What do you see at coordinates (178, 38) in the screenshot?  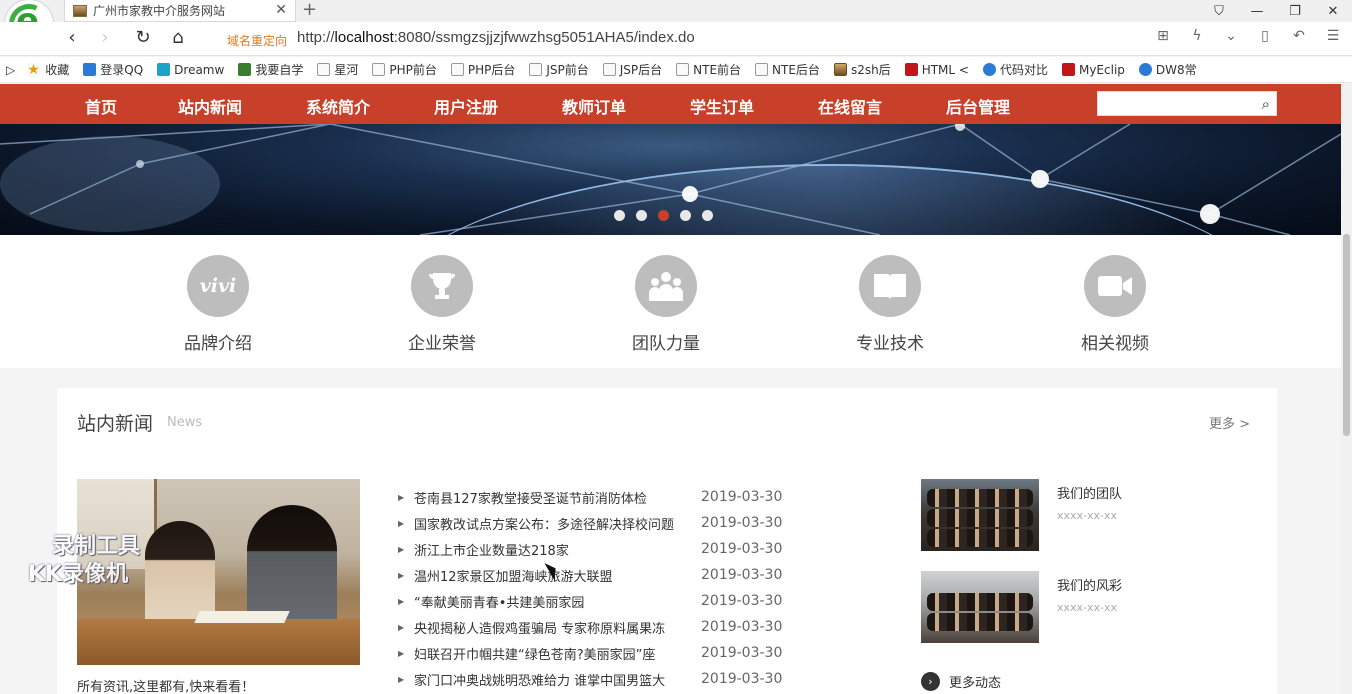 I see `home-icon: ⌂` at bounding box center [178, 38].